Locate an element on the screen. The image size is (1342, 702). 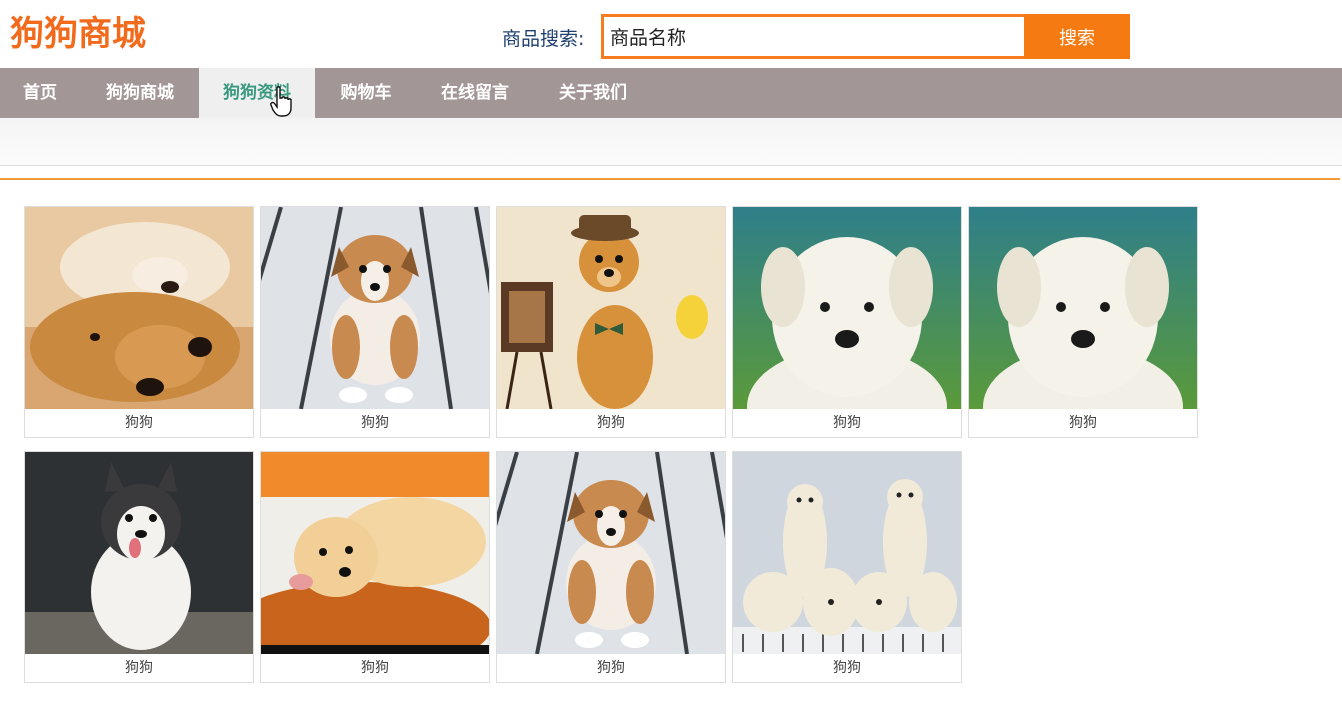
search-input is located at coordinates (814, 36).